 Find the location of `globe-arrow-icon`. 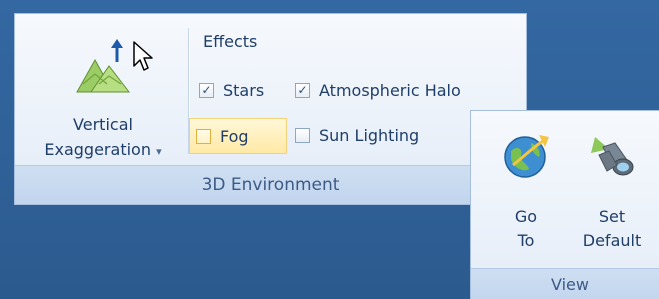

globe-arrow-icon is located at coordinates (526, 156).